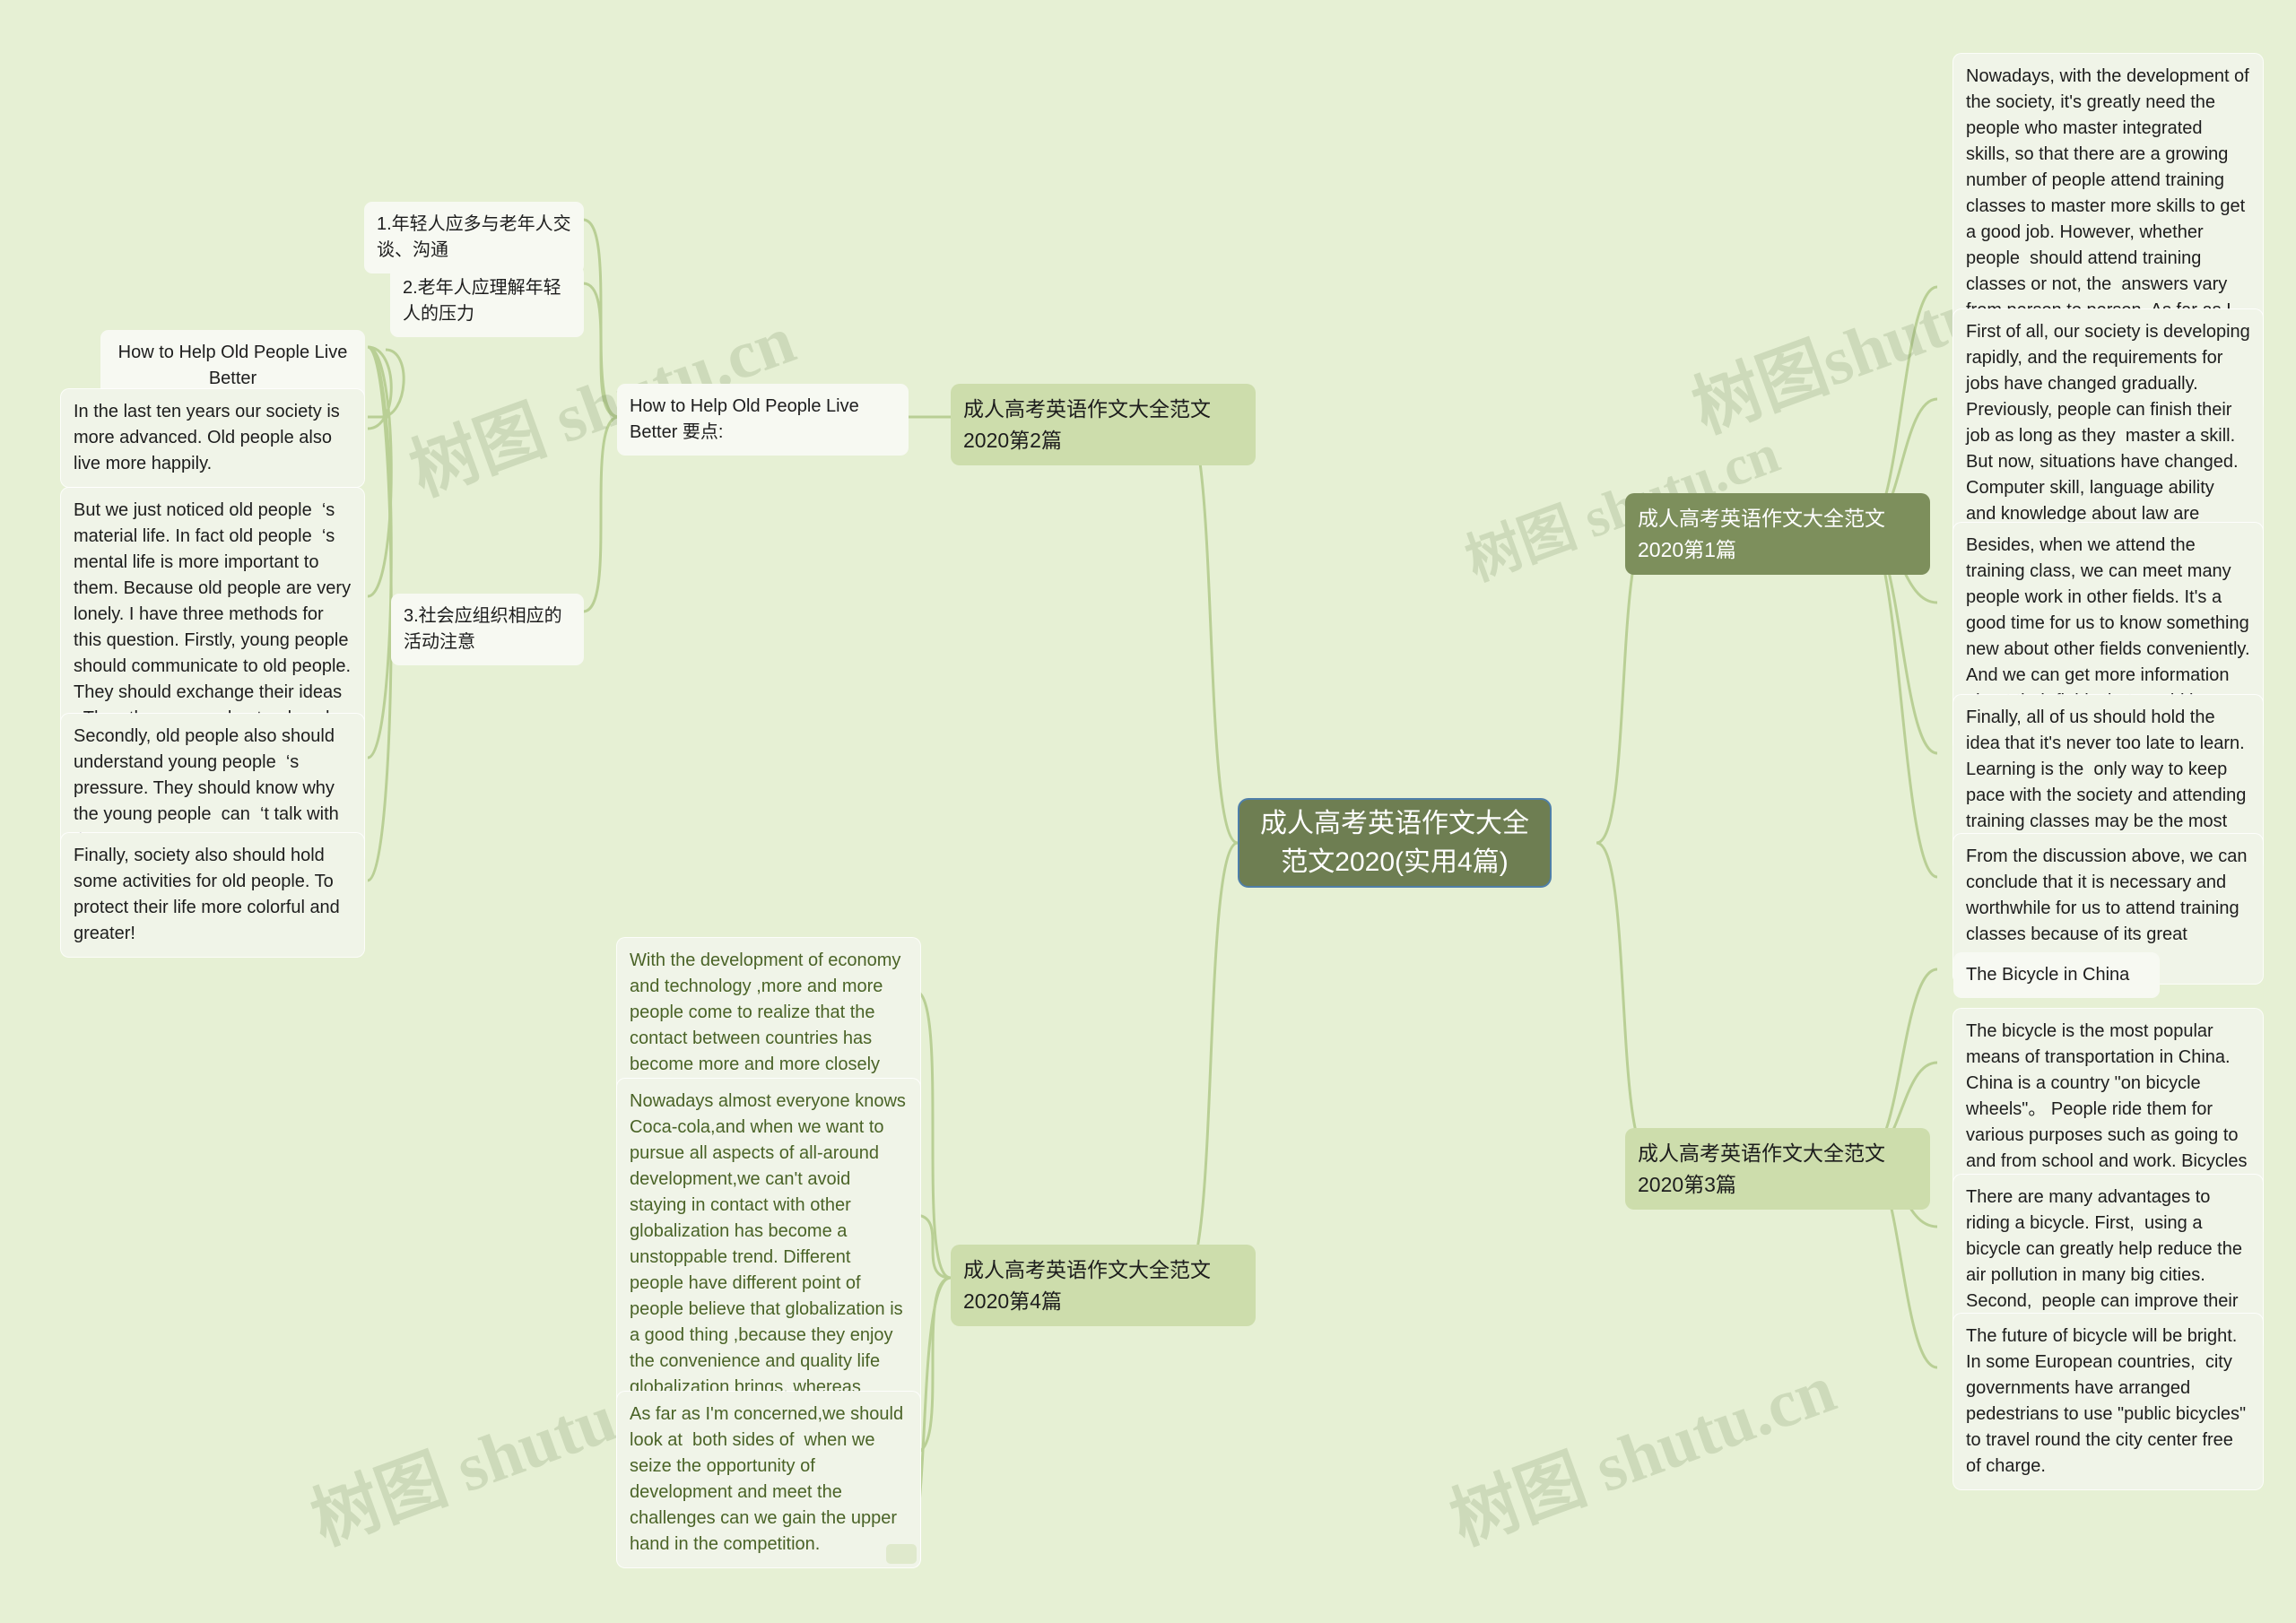 Image resolution: width=2296 pixels, height=1623 pixels. I want to click on outline-node-essay2: How to Help Old People Live Better 要点:, so click(763, 420).